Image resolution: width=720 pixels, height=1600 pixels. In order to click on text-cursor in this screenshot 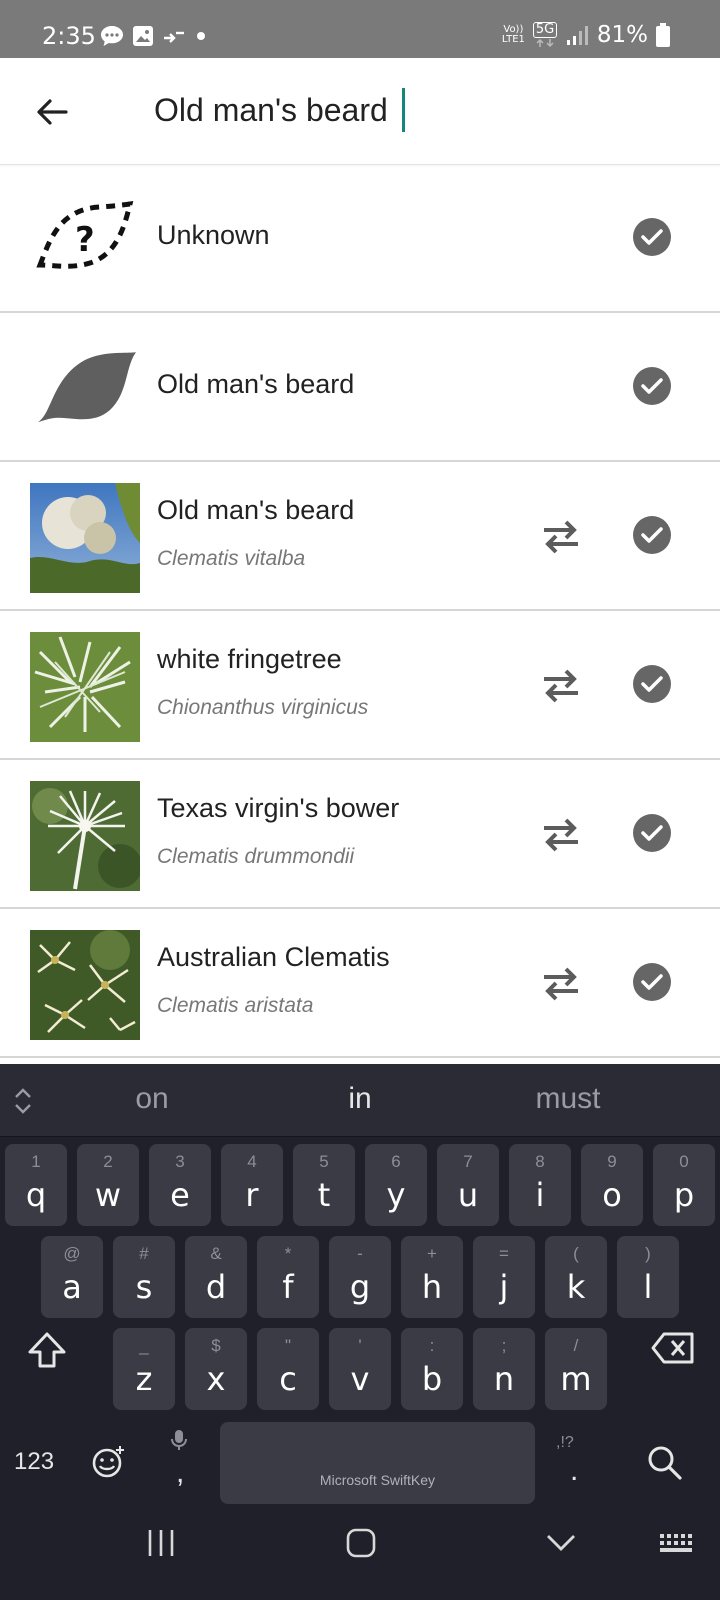, I will do `click(403, 110)`.